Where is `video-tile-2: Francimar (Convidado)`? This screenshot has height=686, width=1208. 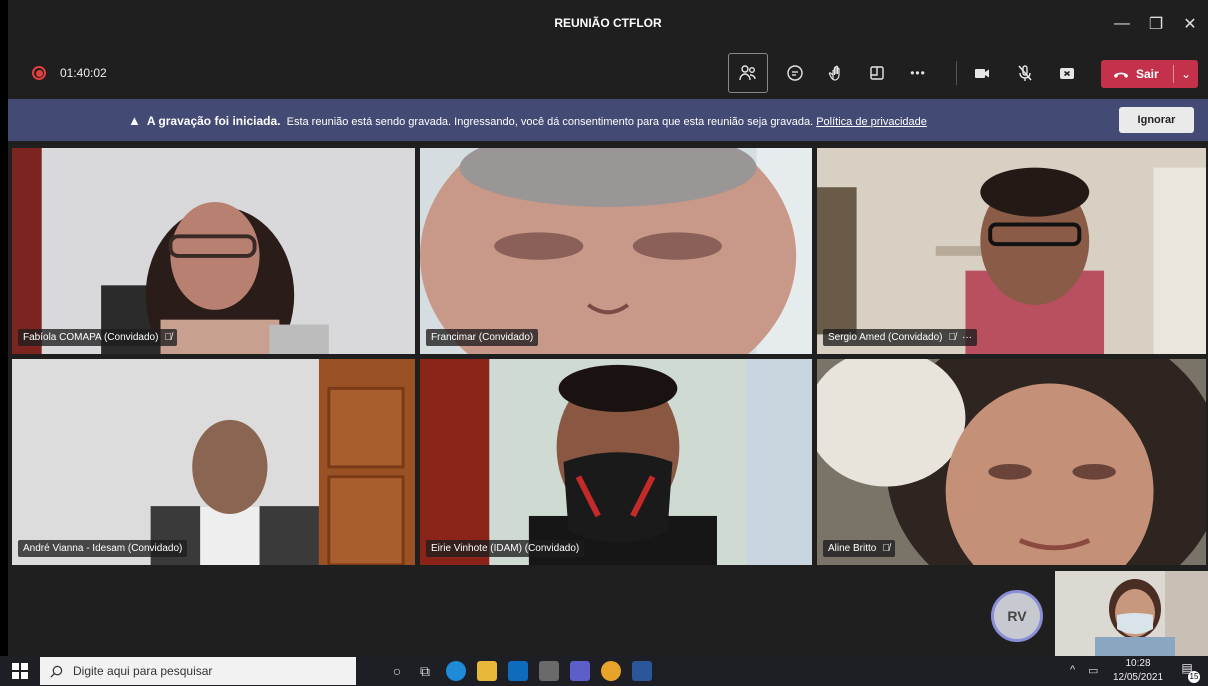
video-tile-2: Francimar (Convidado) is located at coordinates (616, 251).